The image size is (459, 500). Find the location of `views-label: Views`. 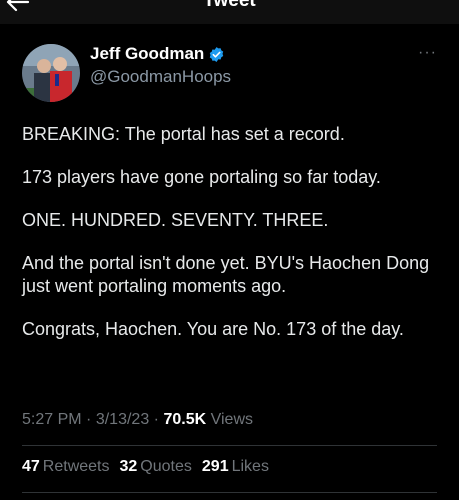

views-label: Views is located at coordinates (231, 419).